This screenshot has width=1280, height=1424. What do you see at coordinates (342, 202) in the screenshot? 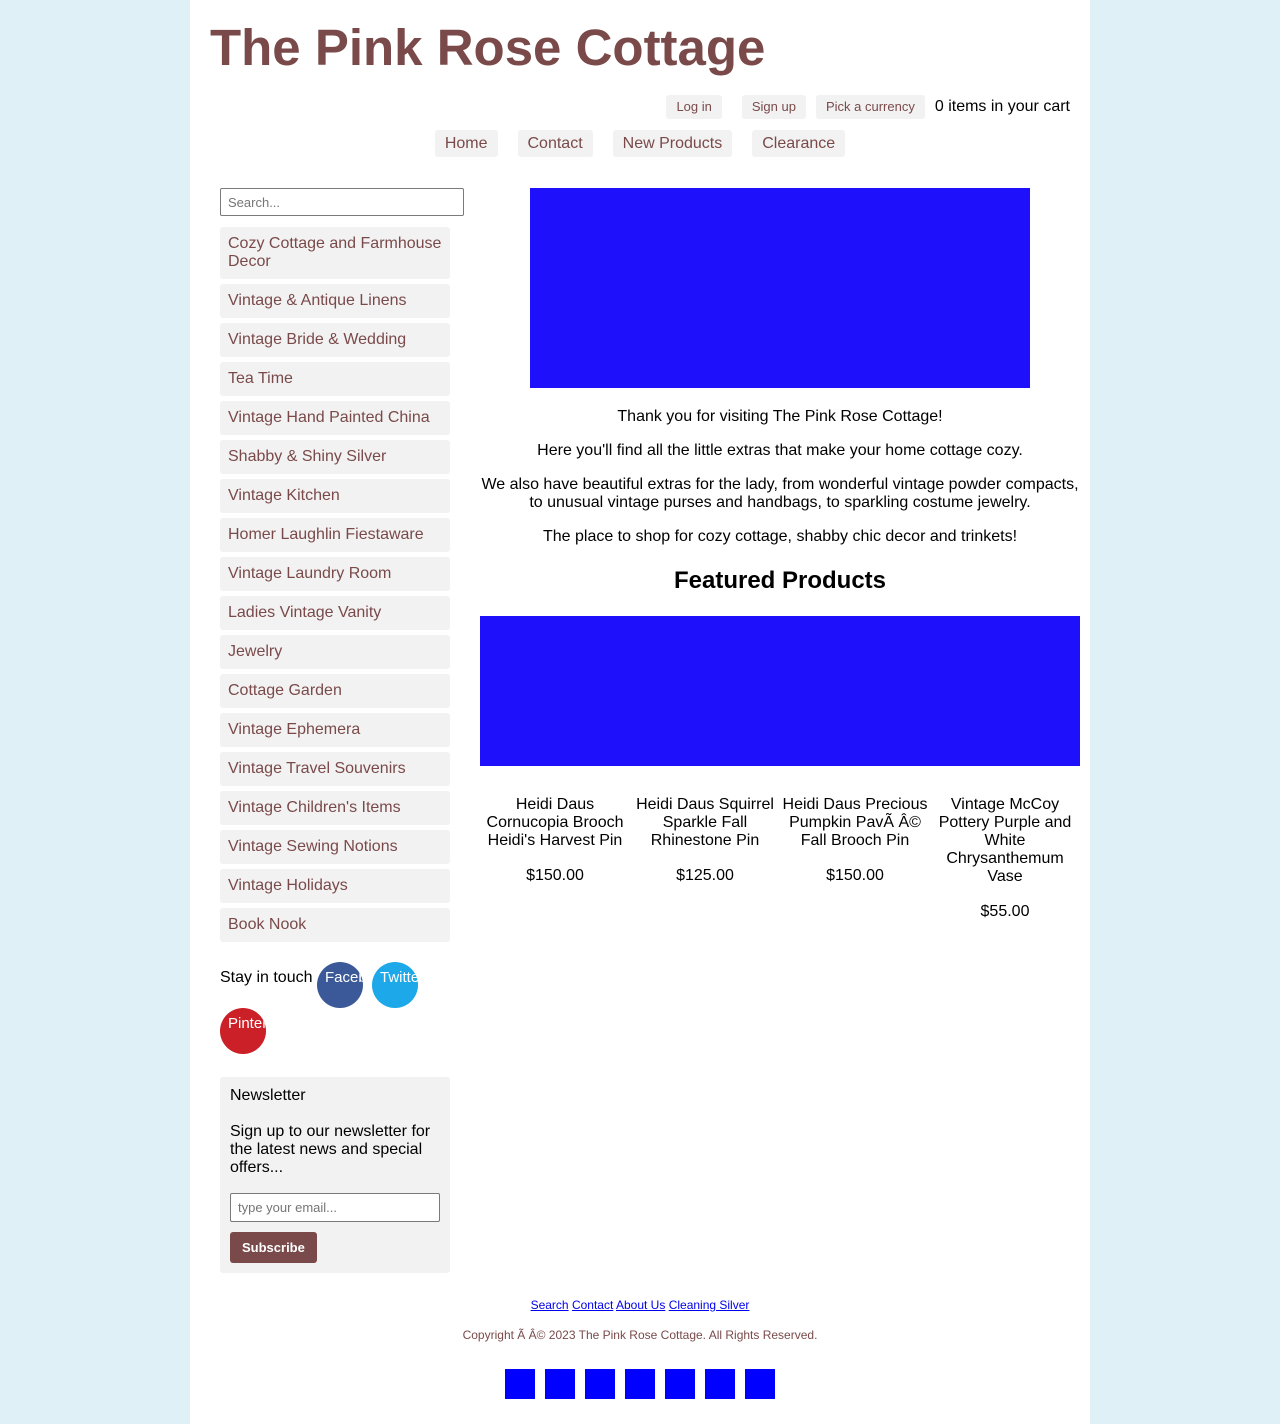
I see `search-input` at bounding box center [342, 202].